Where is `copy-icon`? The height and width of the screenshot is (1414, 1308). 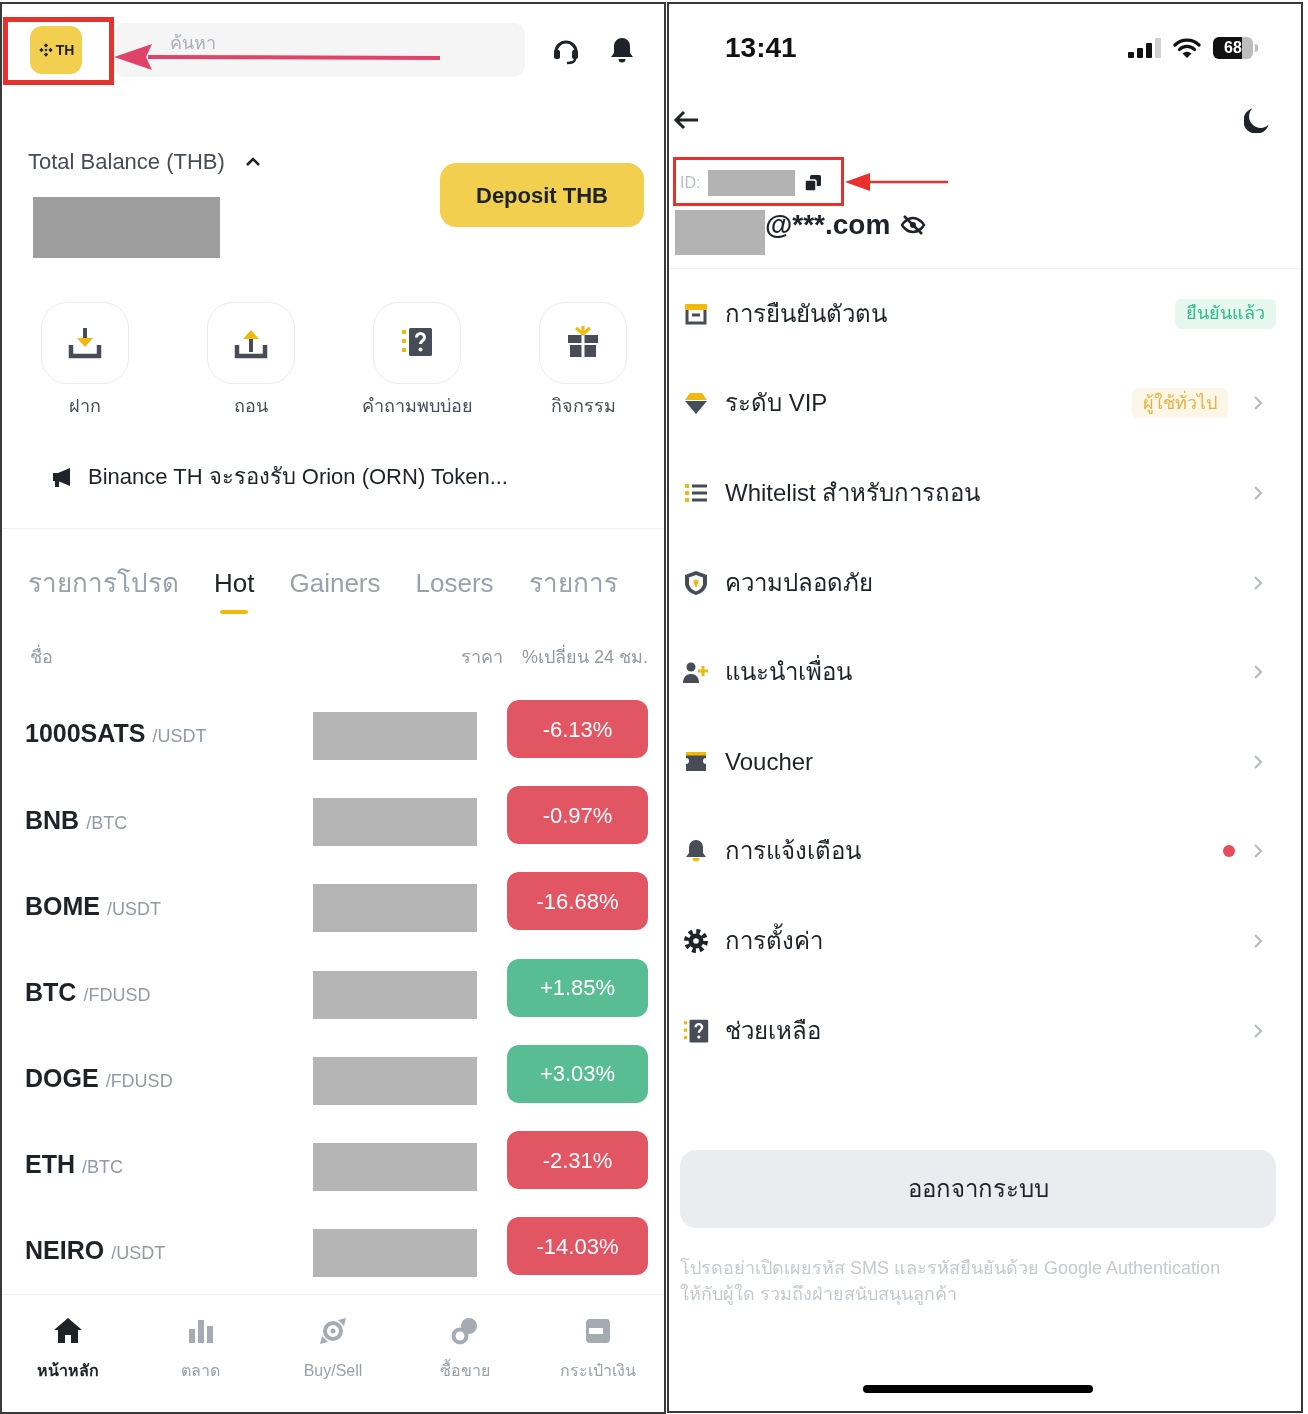
copy-icon is located at coordinates (813, 183).